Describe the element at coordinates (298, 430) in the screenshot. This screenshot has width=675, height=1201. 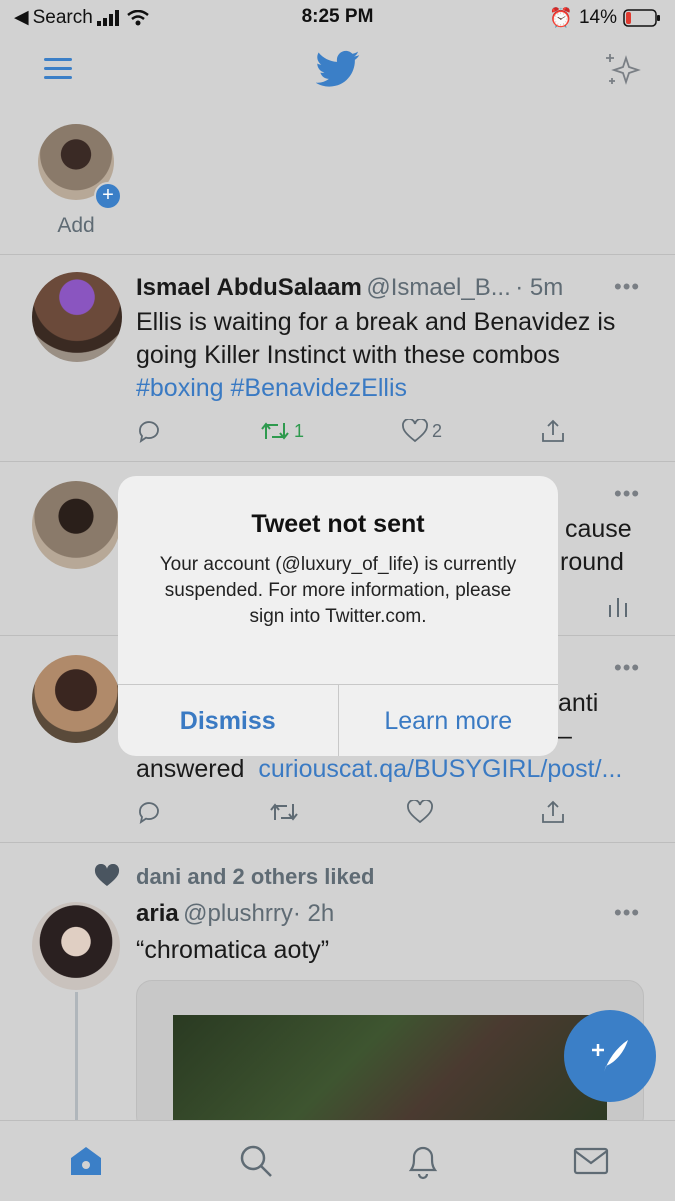
I see `retweet-count: 1` at that location.